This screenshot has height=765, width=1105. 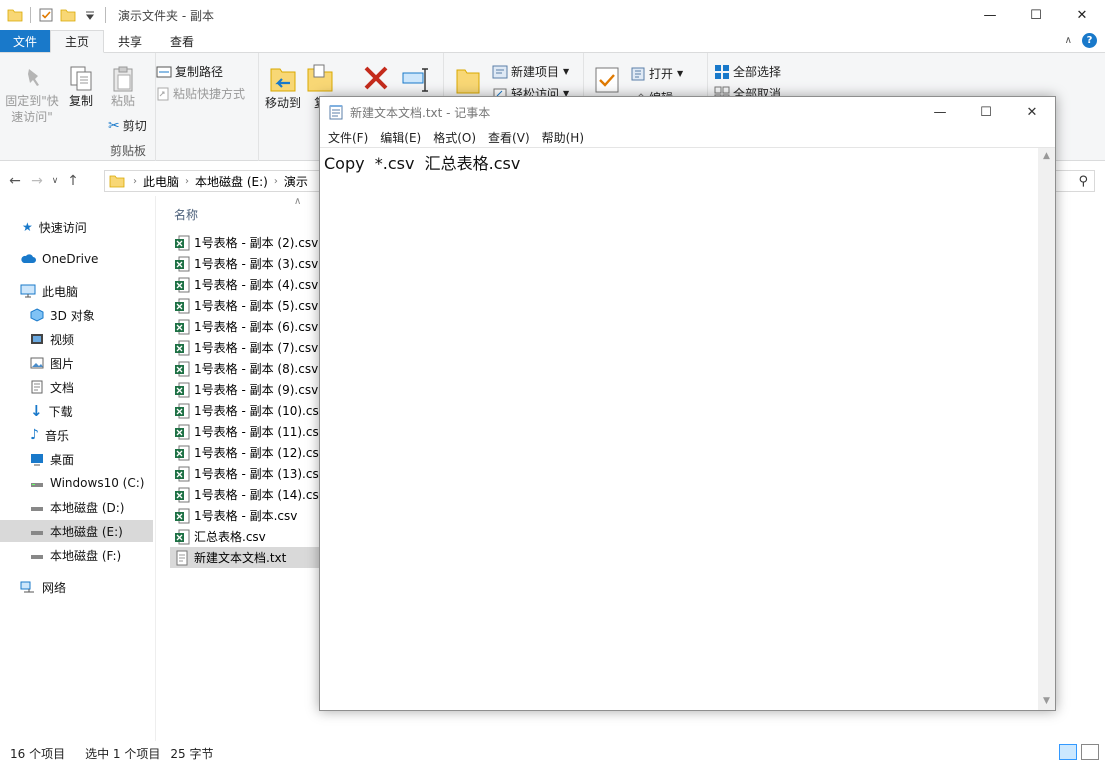 What do you see at coordinates (500, 71) in the screenshot?
I see `new-item-icon` at bounding box center [500, 71].